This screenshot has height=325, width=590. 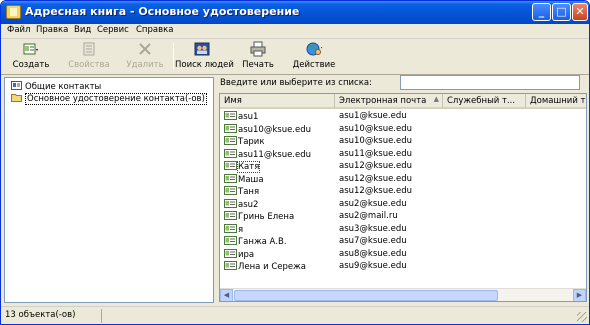 I want to click on print-button: Печать, so click(x=258, y=56).